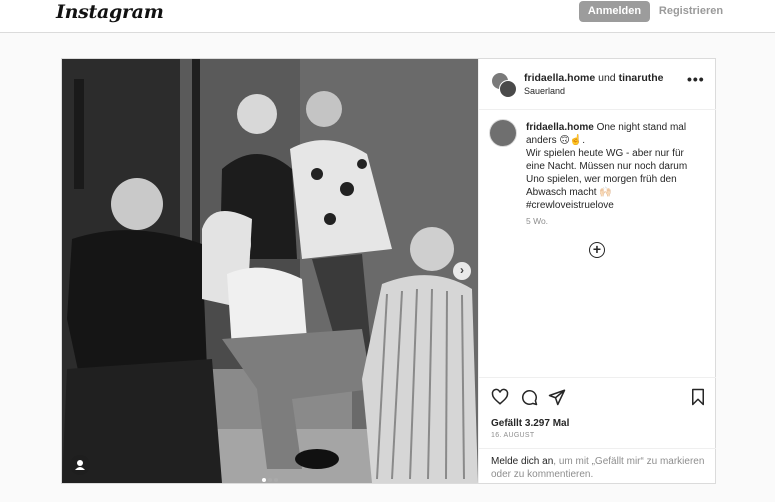 The width and height of the screenshot is (775, 502). What do you see at coordinates (696, 79) in the screenshot?
I see `more-options-icon: •••` at bounding box center [696, 79].